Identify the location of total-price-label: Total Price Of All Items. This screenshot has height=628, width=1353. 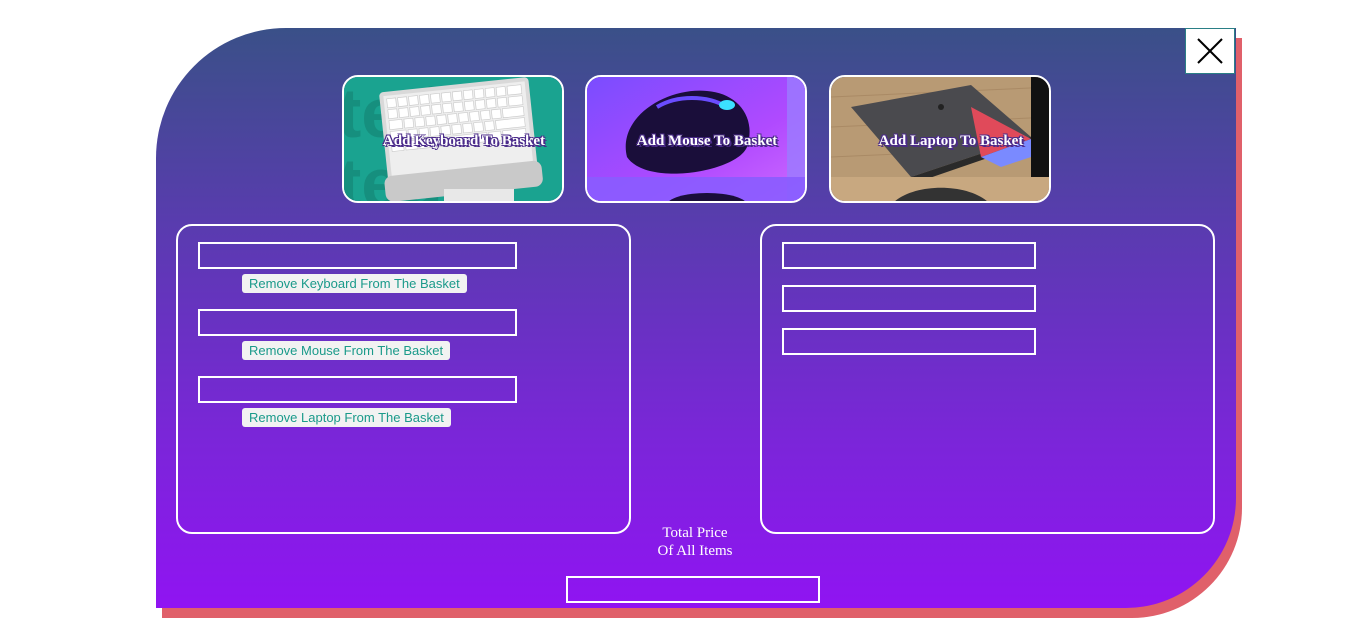
(695, 542).